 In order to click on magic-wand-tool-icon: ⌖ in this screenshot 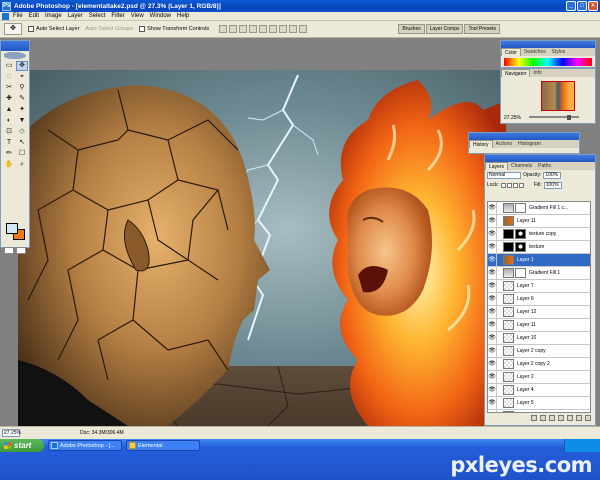, I will do `click(22, 77)`.